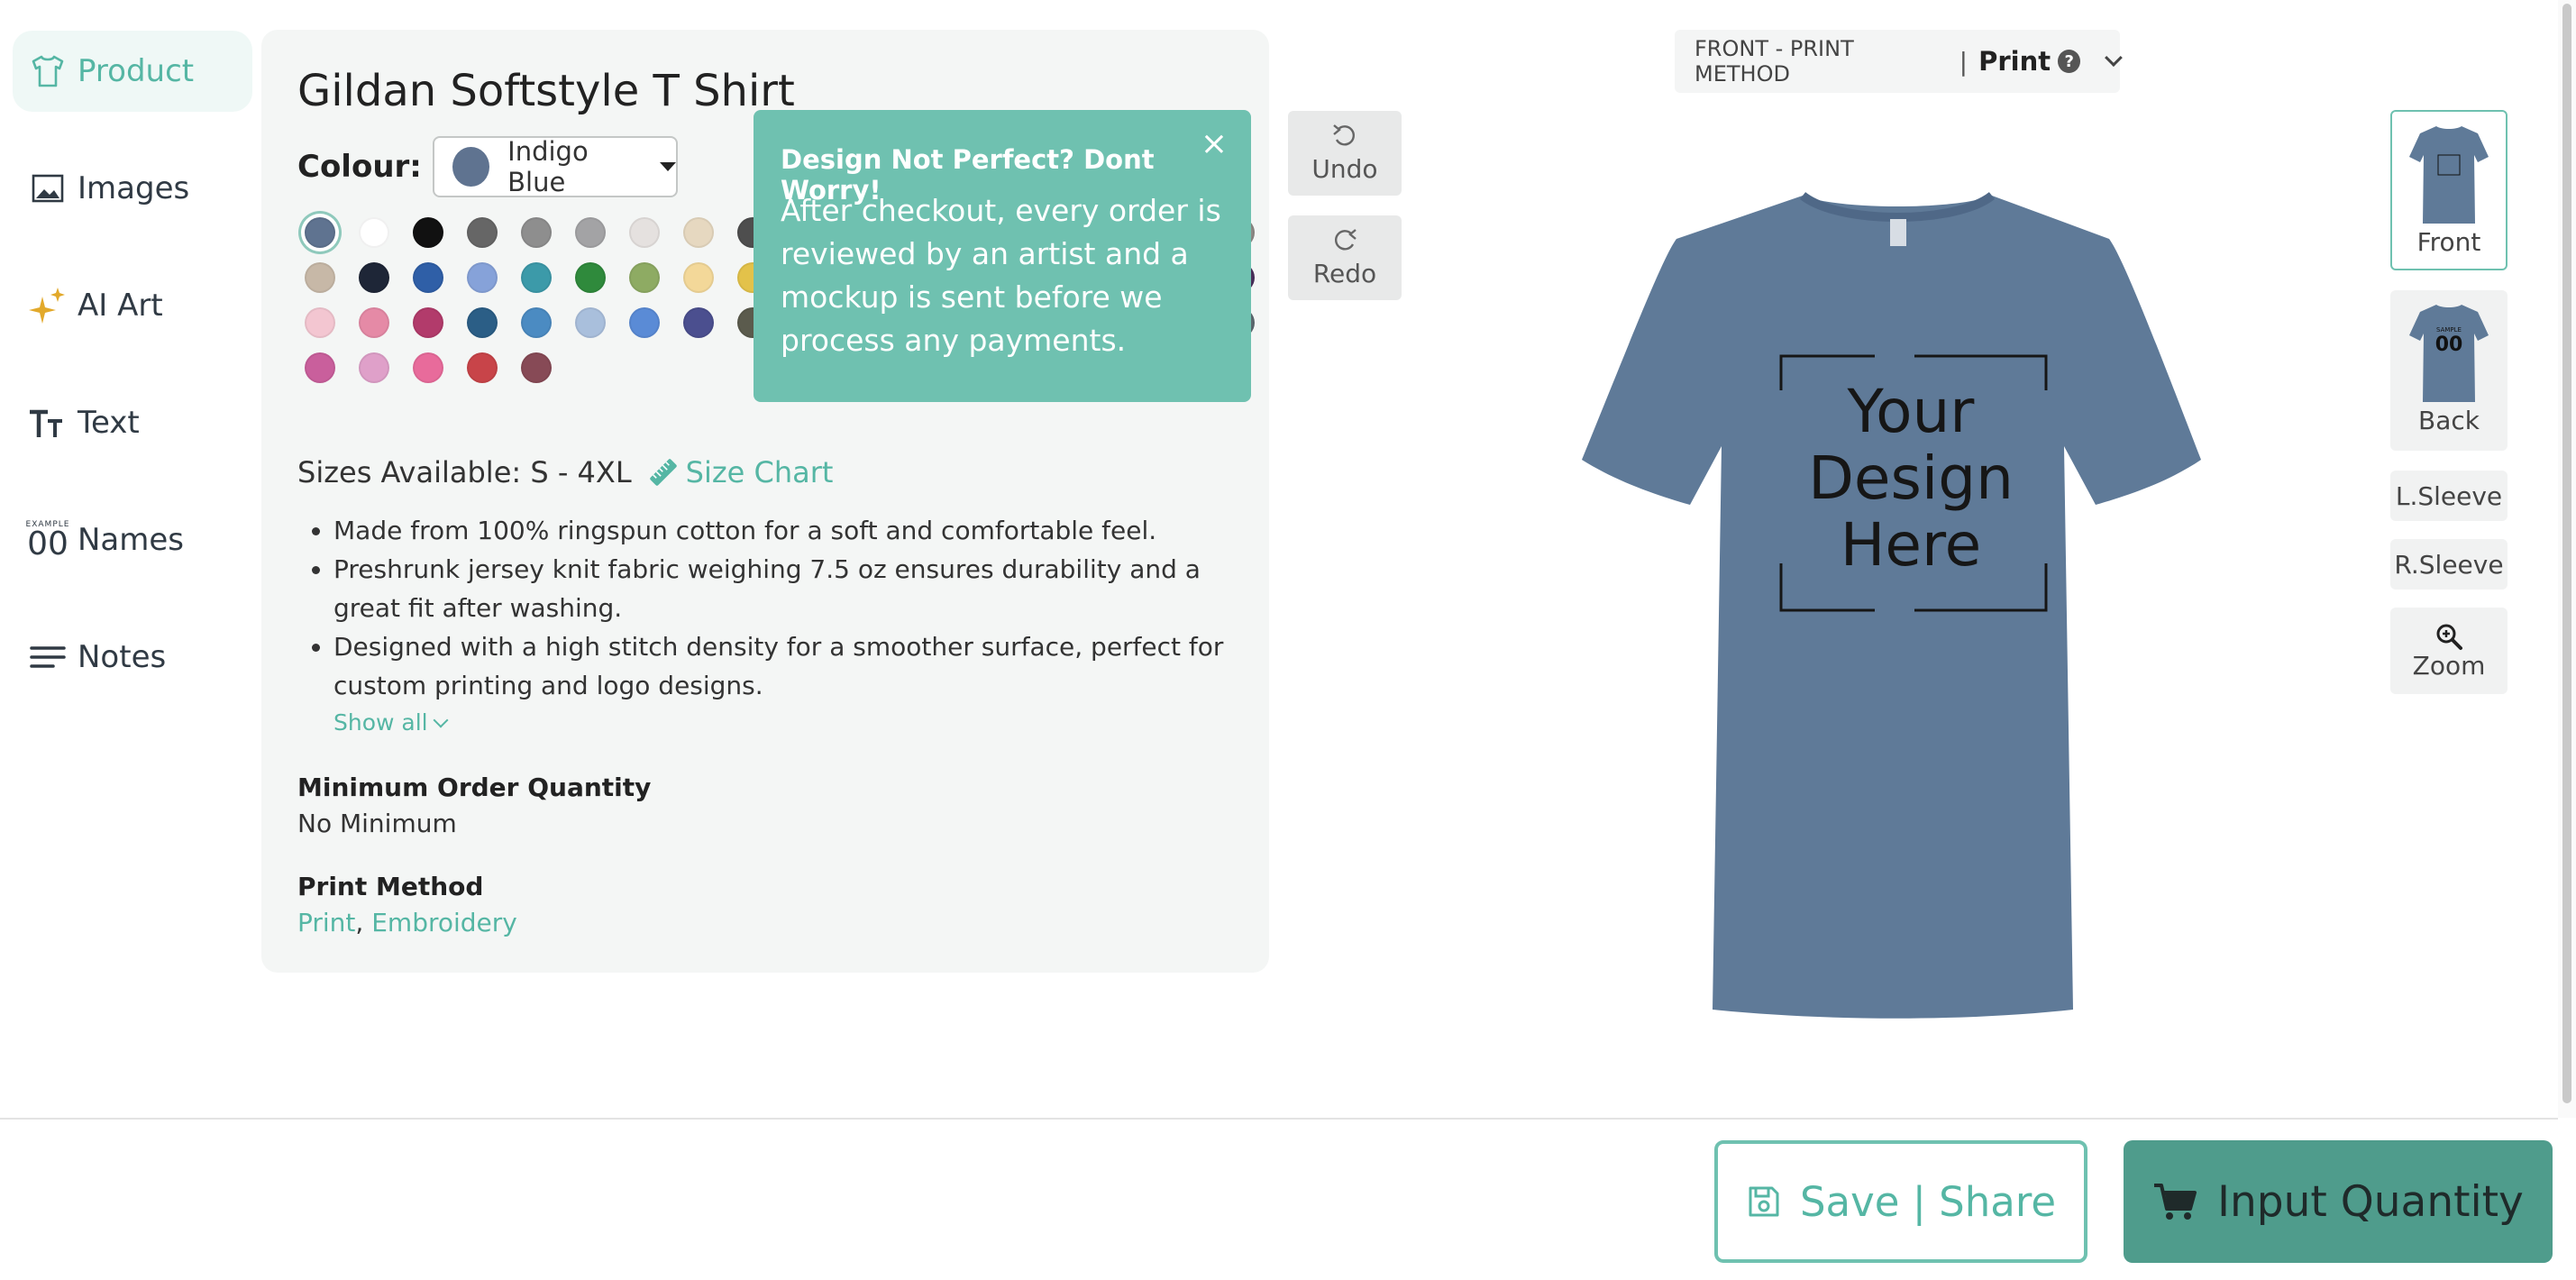 This screenshot has width=2576, height=1280. Describe the element at coordinates (1899, 61) in the screenshot. I see `print-method-selector: FRONT - PRINT METHOD | Print ?` at that location.